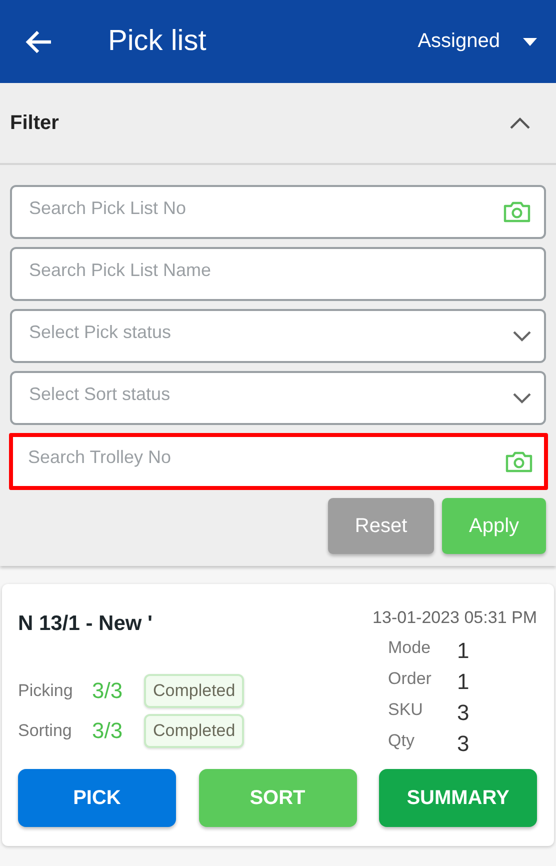 The width and height of the screenshot is (556, 866). I want to click on select-field: Select Sort status, so click(278, 398).